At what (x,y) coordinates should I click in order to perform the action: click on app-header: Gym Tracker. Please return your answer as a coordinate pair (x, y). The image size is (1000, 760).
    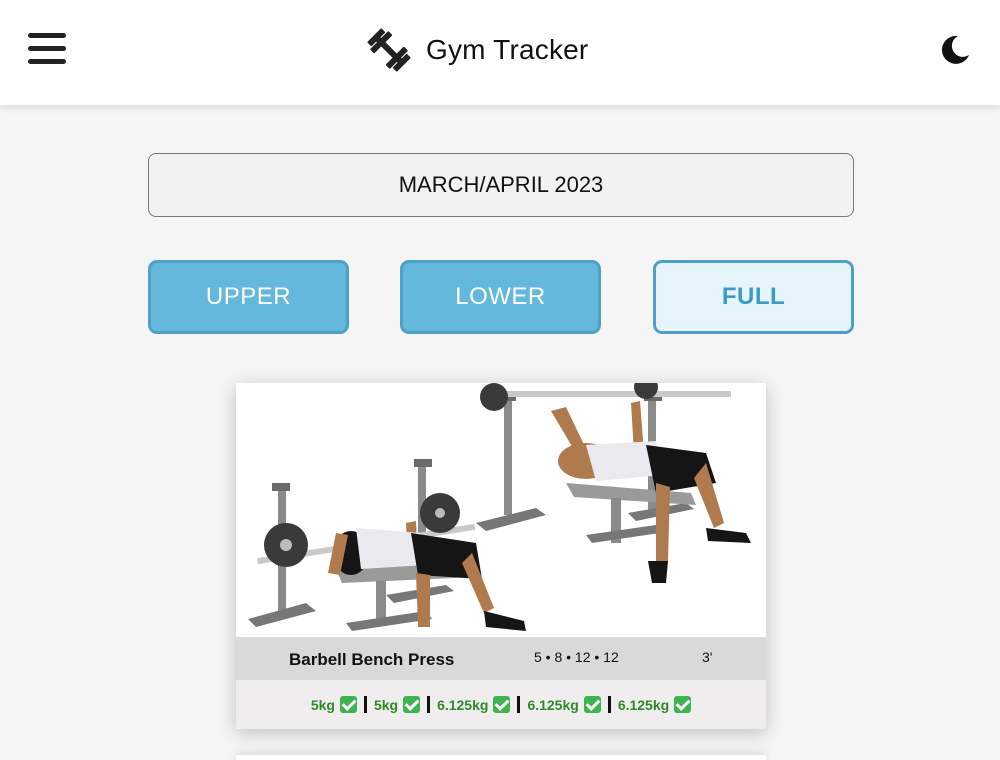
    Looking at the image, I should click on (500, 52).